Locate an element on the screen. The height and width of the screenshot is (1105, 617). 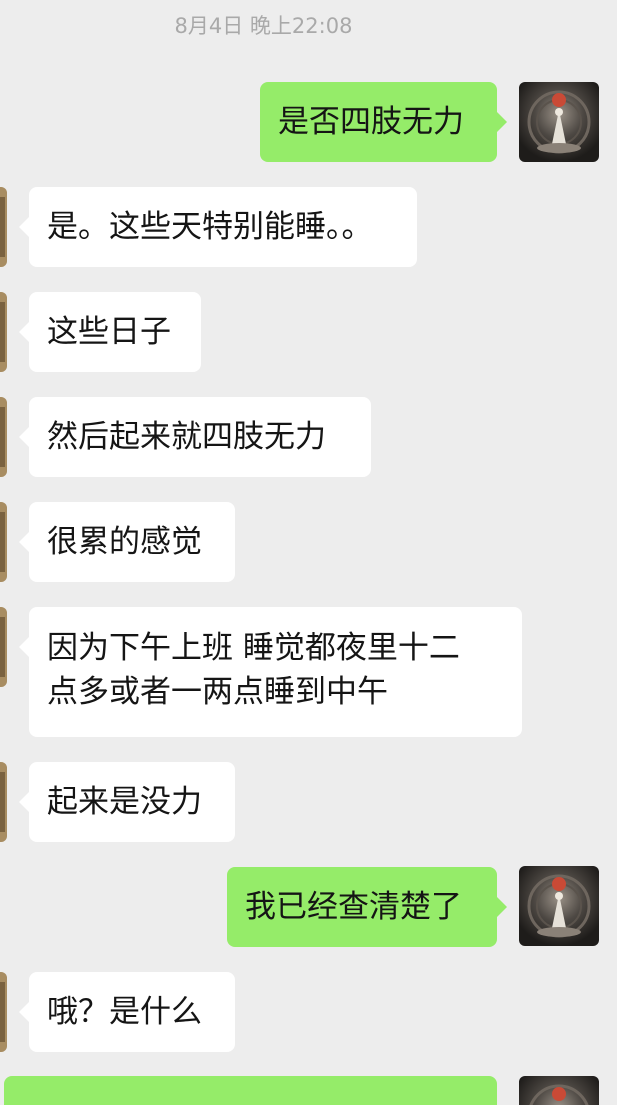
outgoing-message-bubble: 我已经查清楚了 is located at coordinates (367, 907).